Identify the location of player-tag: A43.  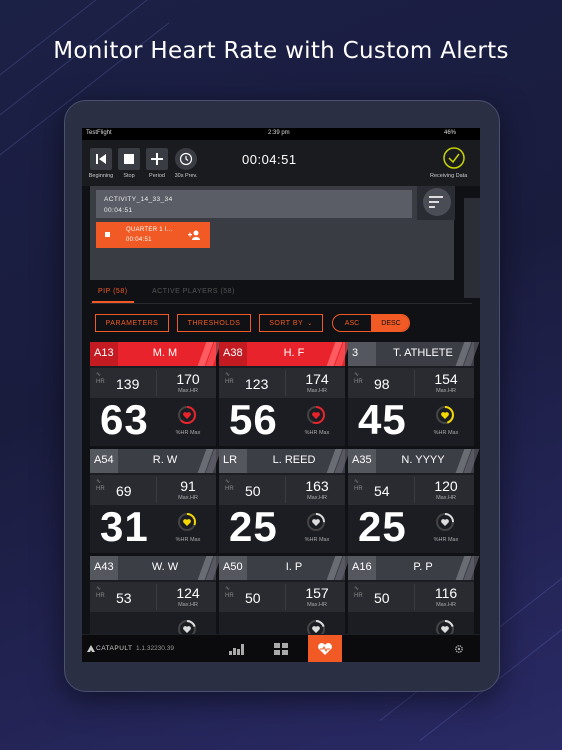
(104, 567).